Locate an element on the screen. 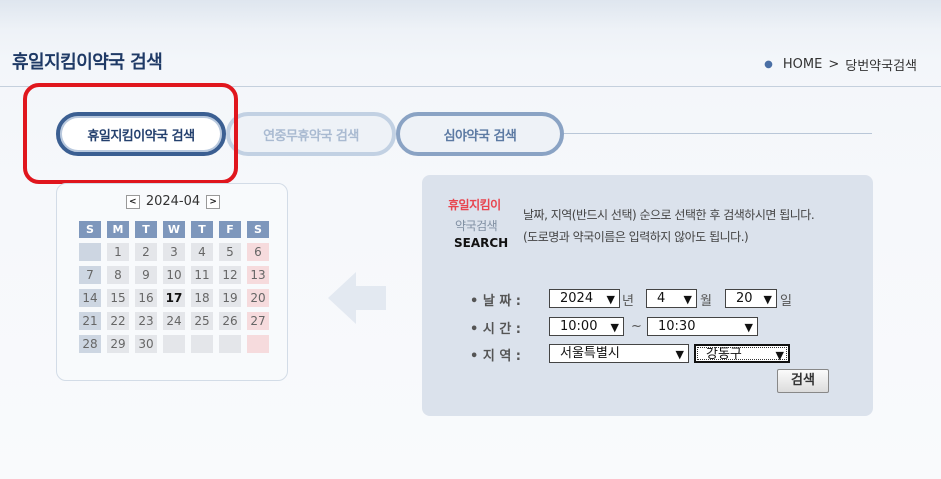  time-label: • 시 간 : is located at coordinates (496, 329).